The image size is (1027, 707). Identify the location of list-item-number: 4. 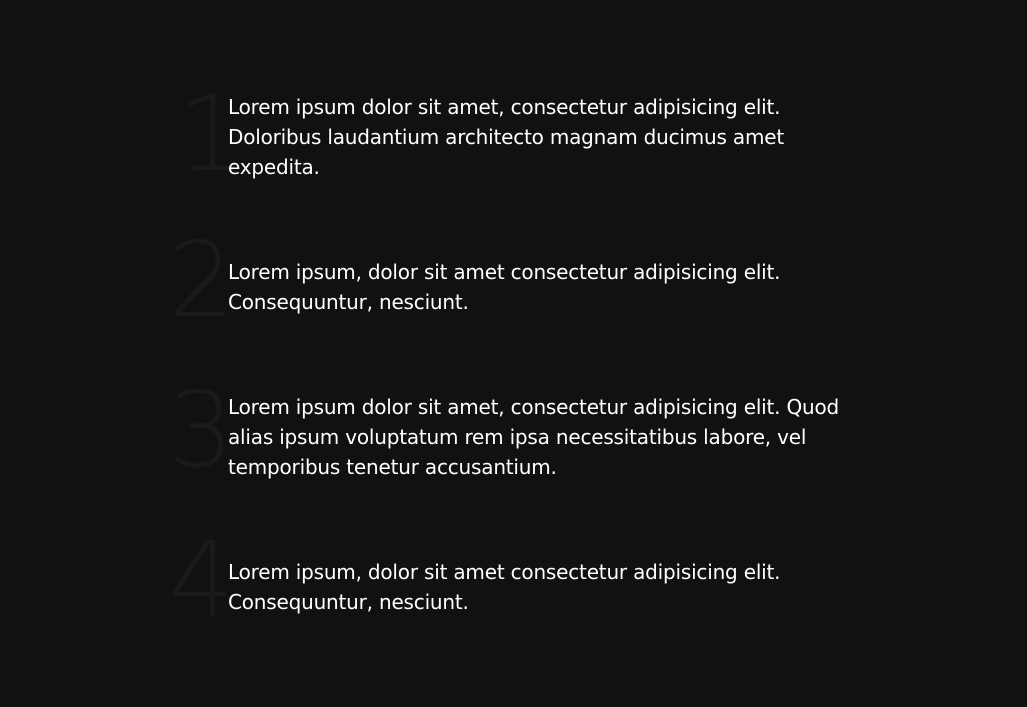
(201, 580).